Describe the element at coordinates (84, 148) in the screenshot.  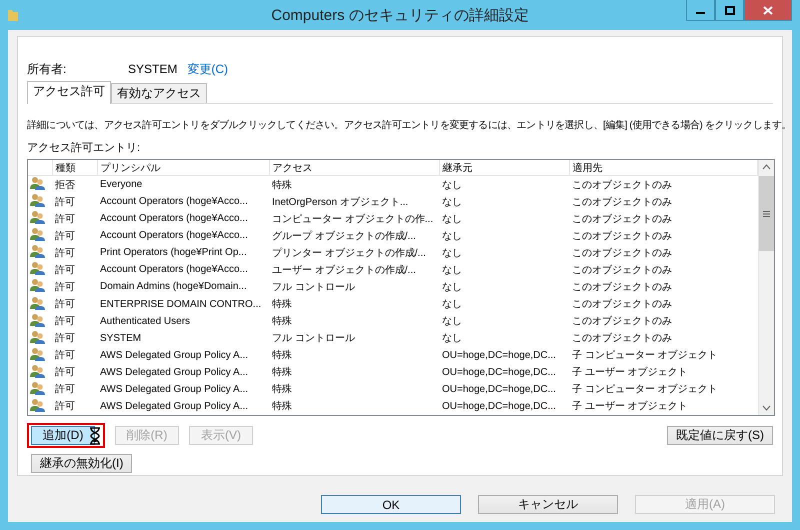
I see `entries-label: アクセス許可エントリ:` at that location.